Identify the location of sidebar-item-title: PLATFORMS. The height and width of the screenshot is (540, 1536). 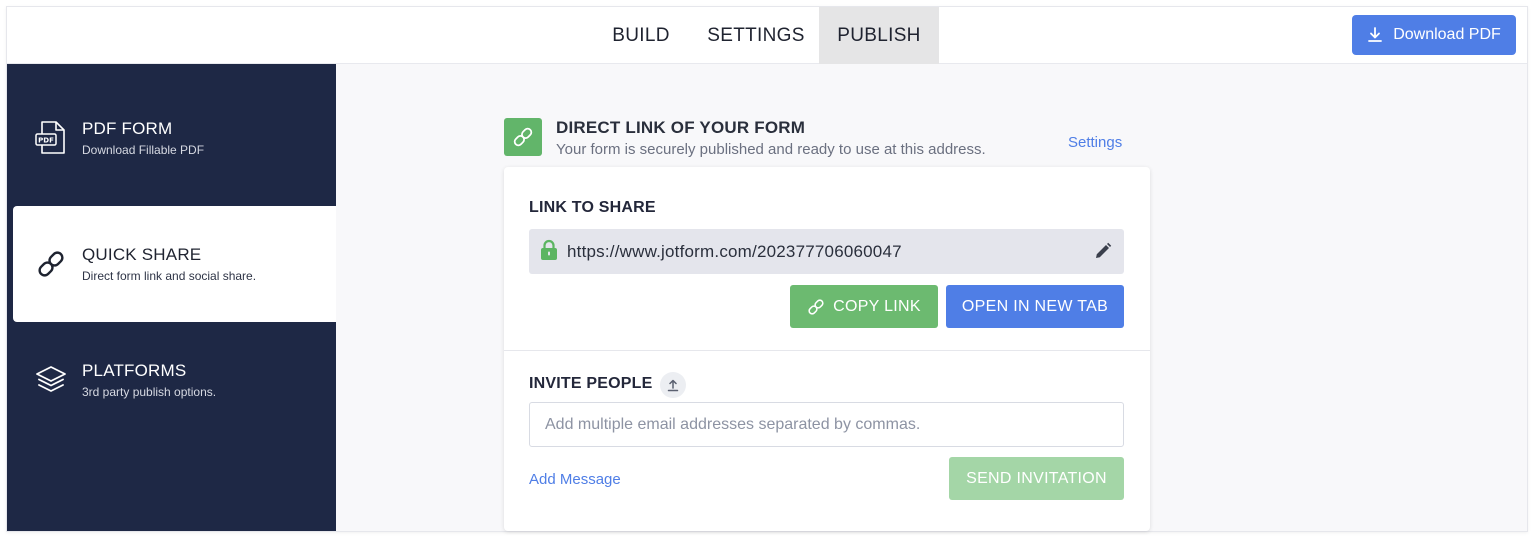
(134, 370).